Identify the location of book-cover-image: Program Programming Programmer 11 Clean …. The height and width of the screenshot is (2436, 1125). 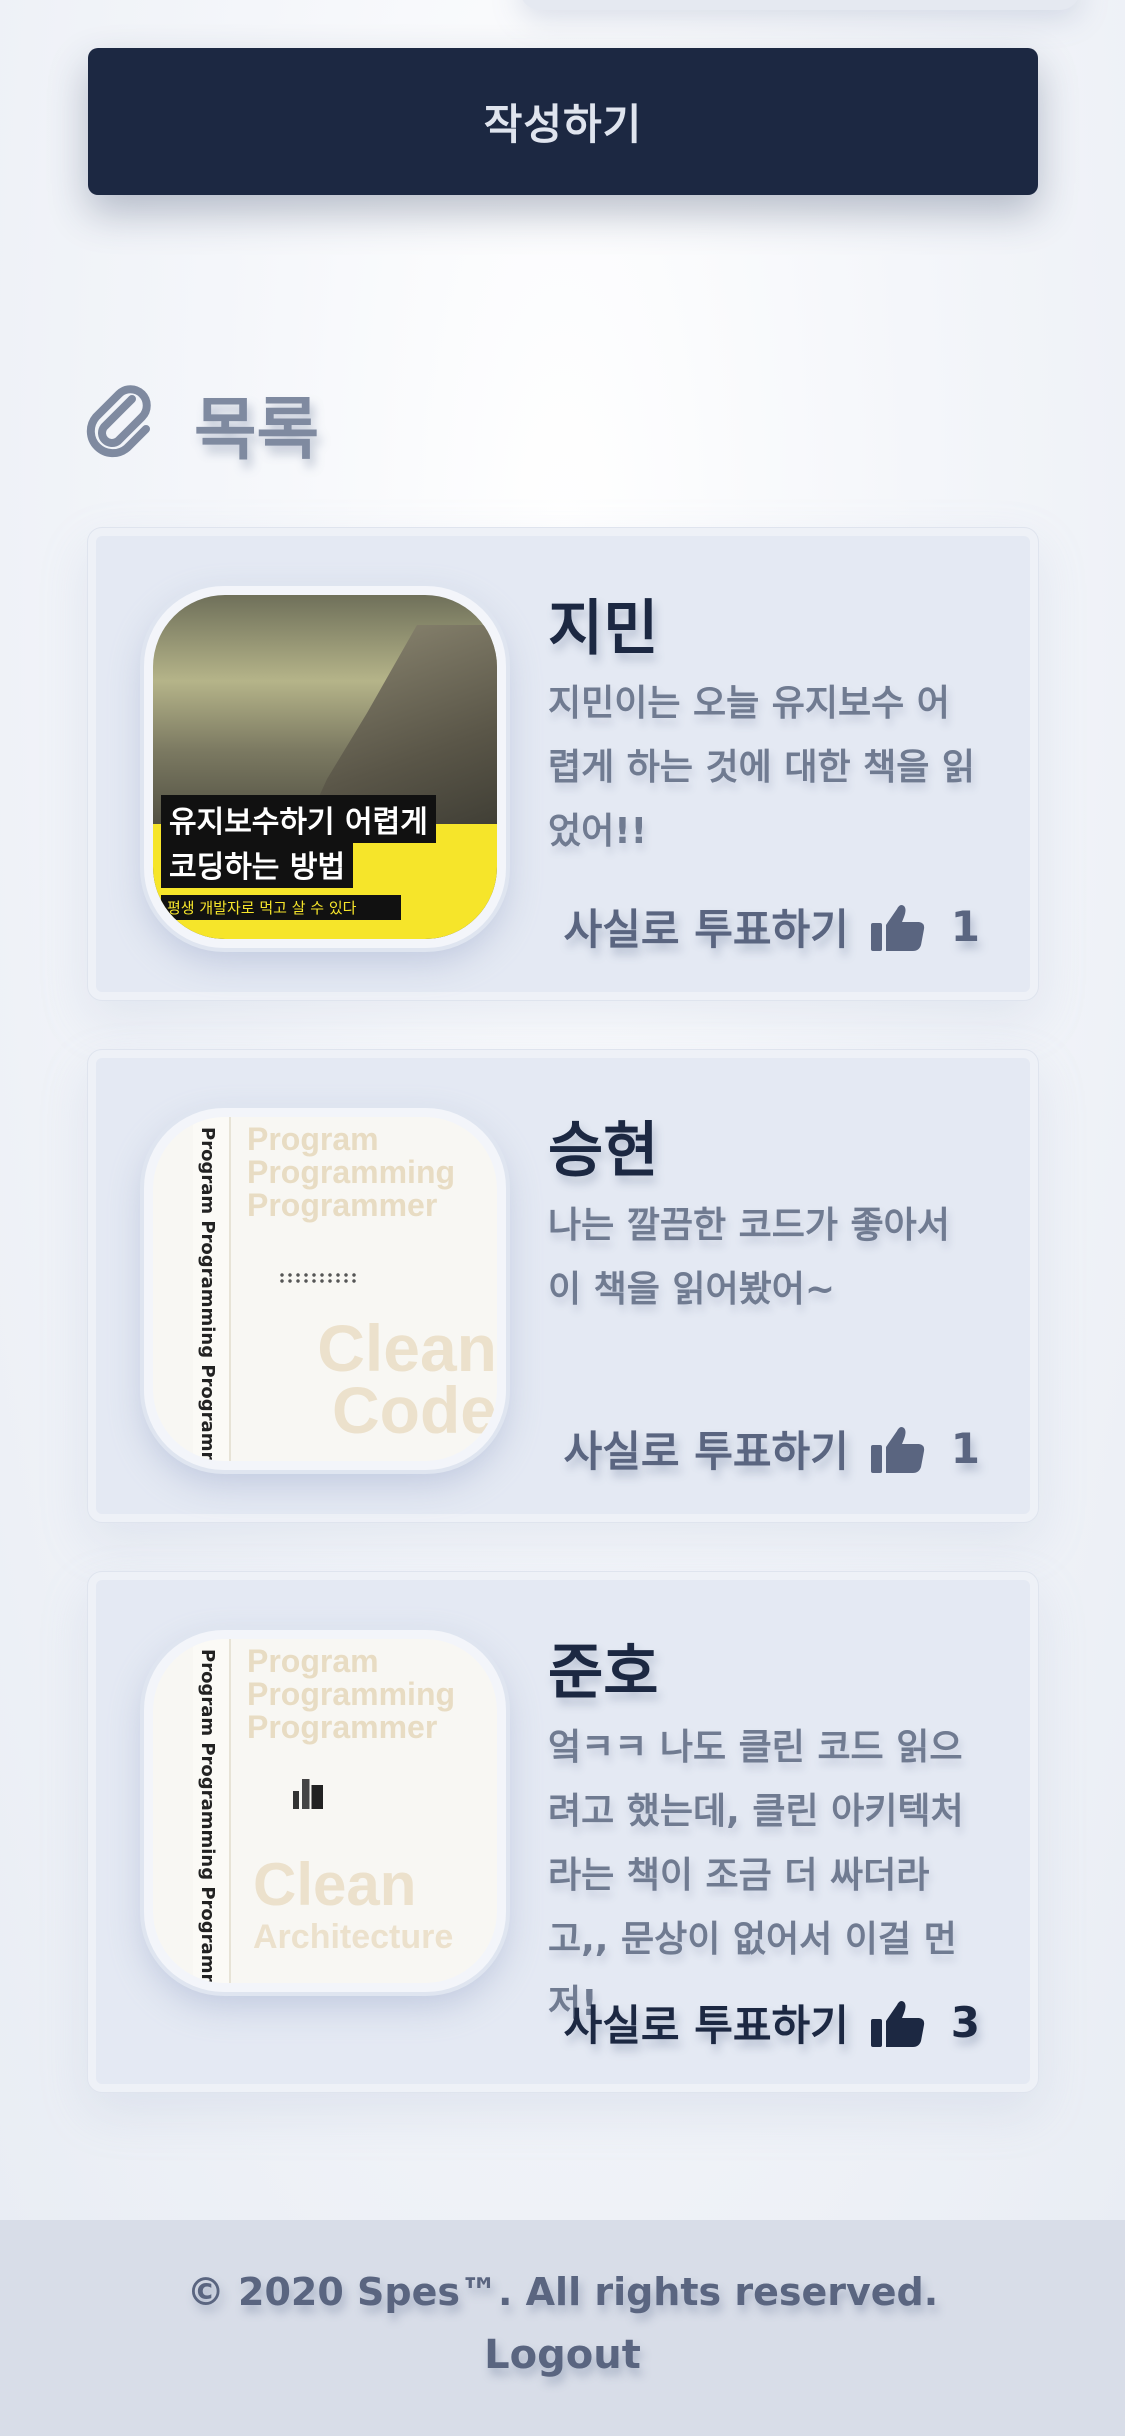
(325, 1811).